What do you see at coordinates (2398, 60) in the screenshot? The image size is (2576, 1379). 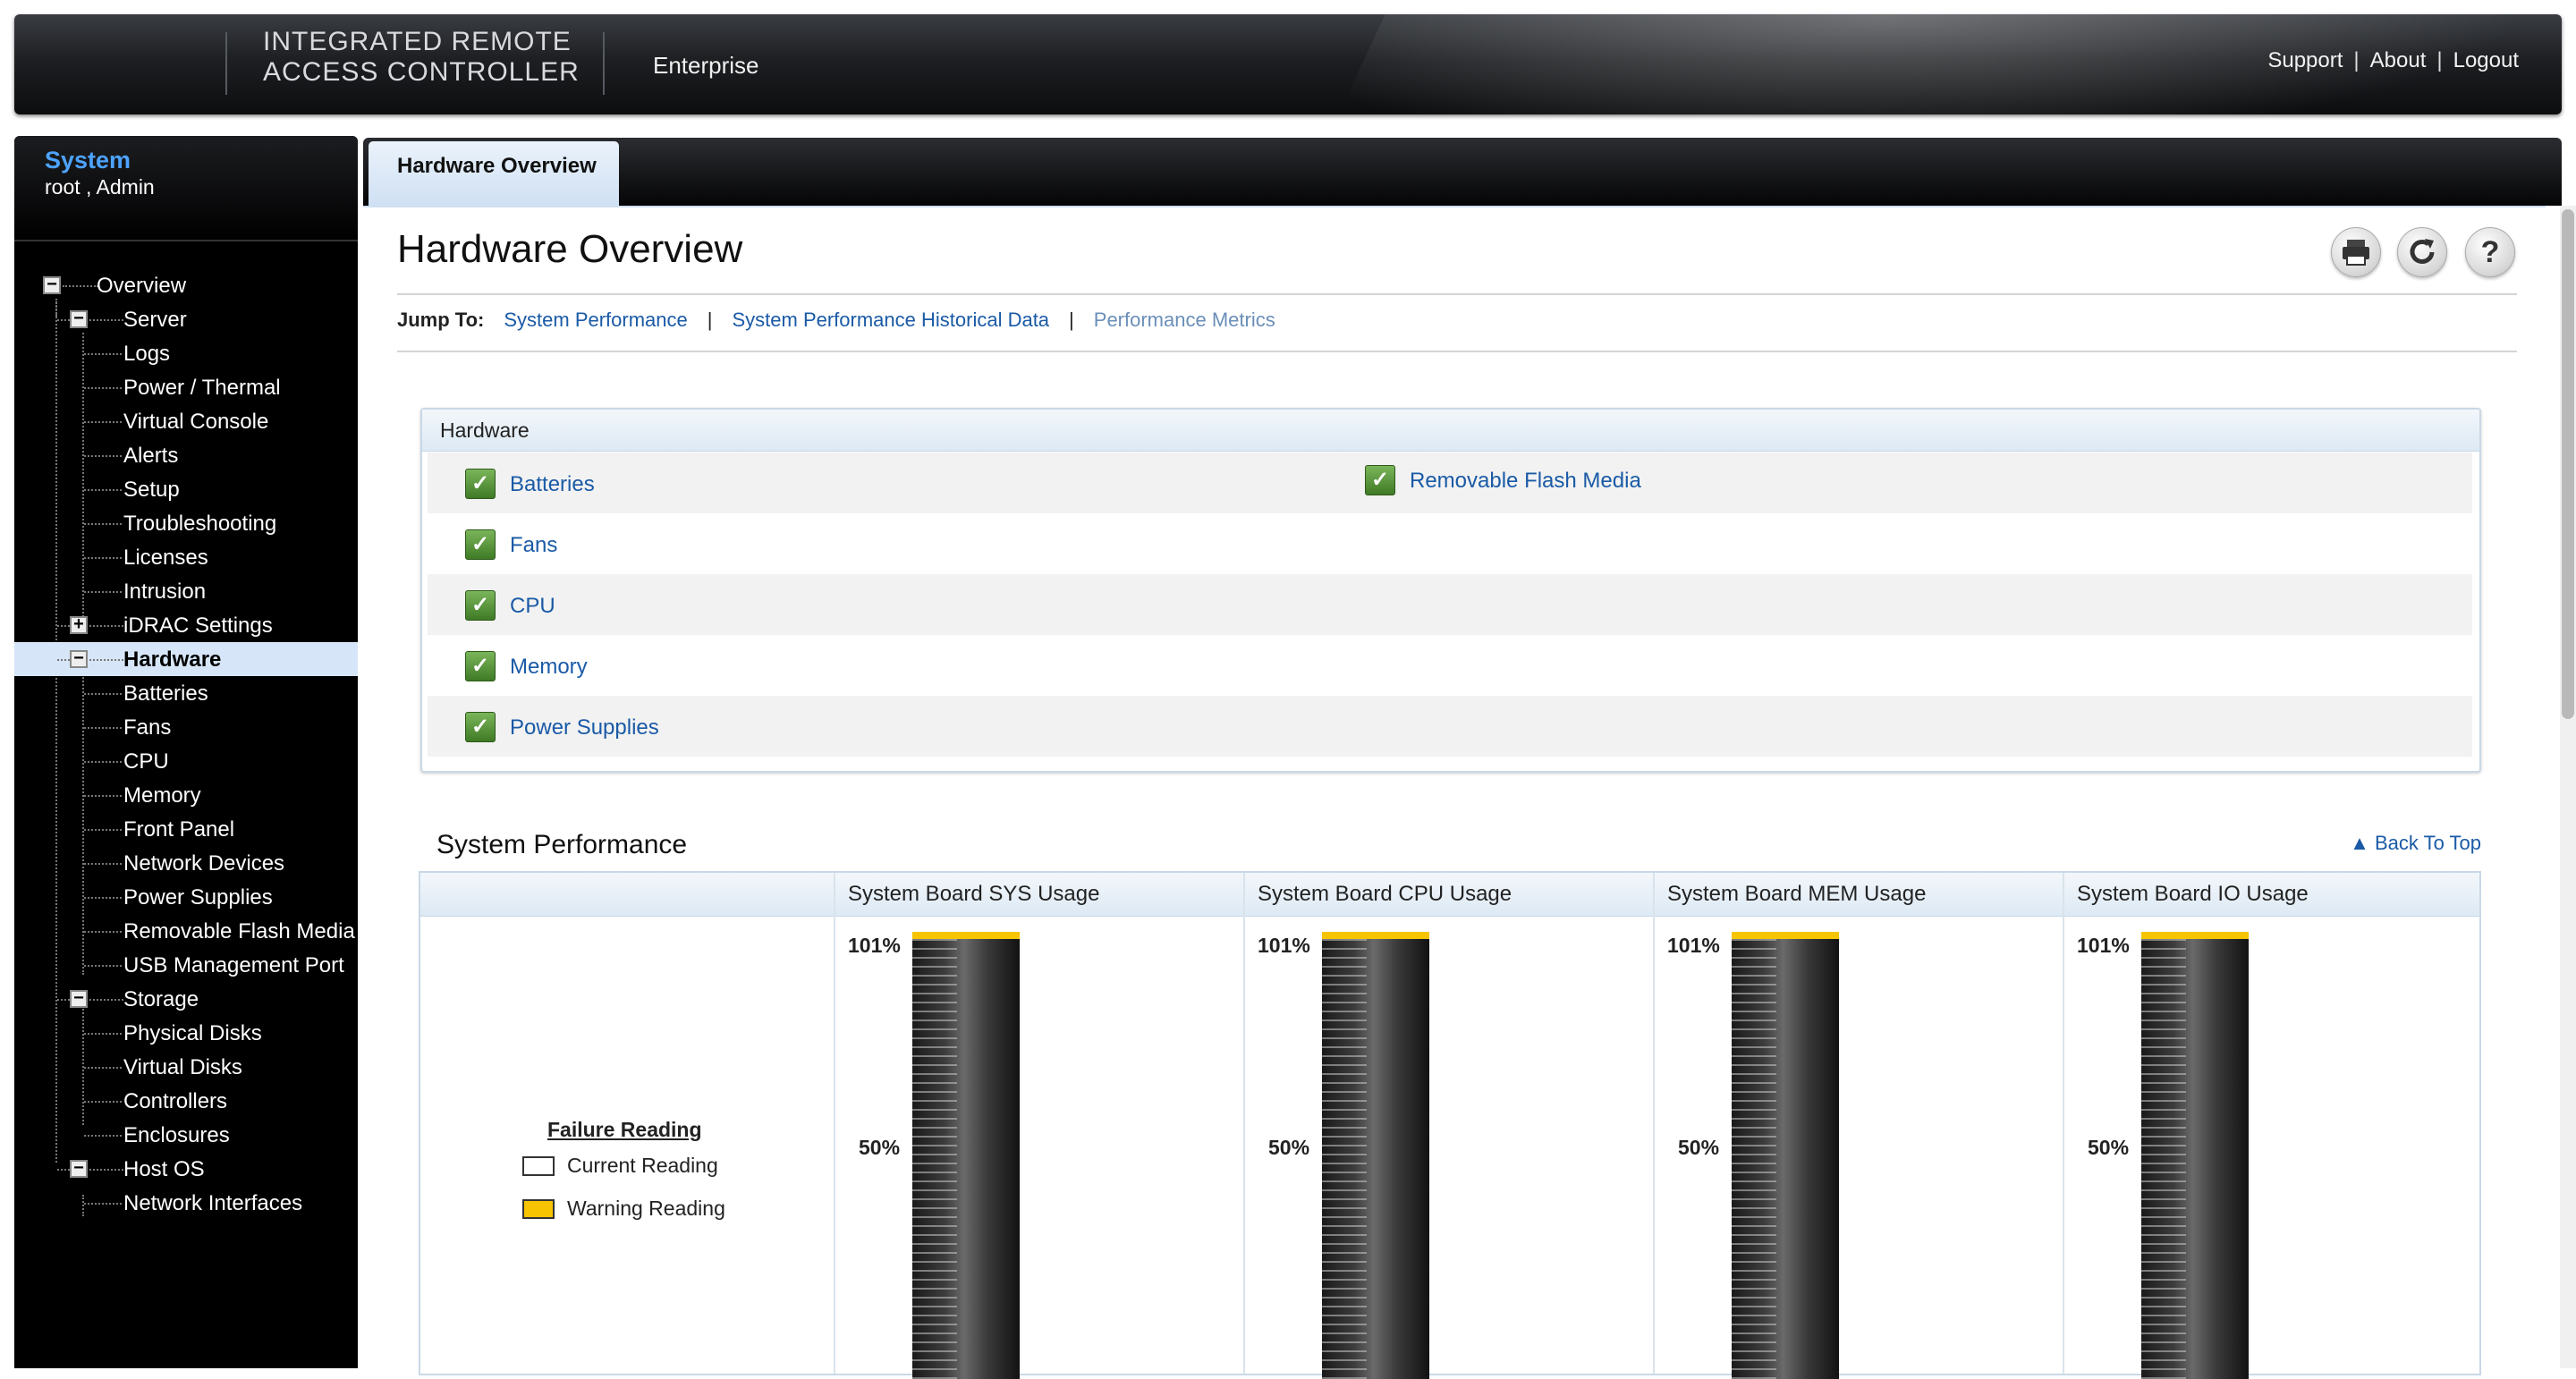 I see `about-link: About` at bounding box center [2398, 60].